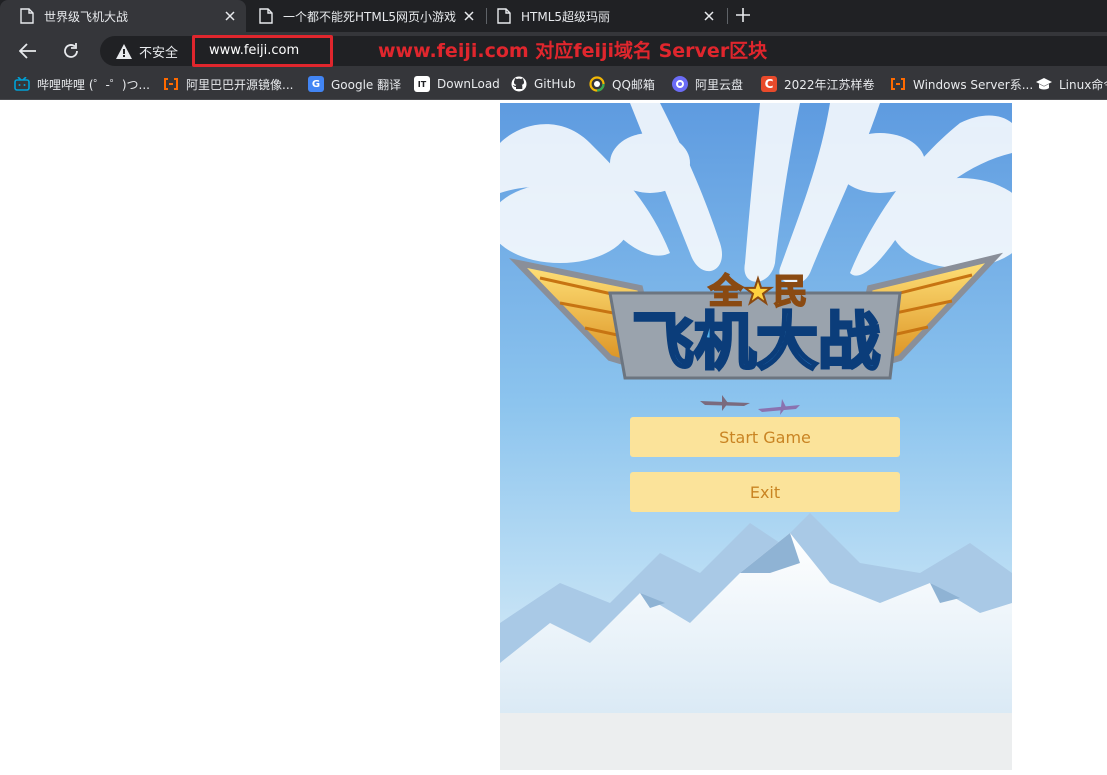 The width and height of the screenshot is (1107, 775). I want to click on bookmark-label: 2022年江苏样卷, so click(829, 84).